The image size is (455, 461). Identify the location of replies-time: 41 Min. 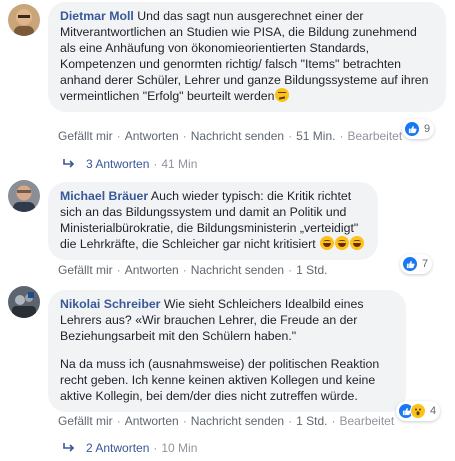
(179, 164).